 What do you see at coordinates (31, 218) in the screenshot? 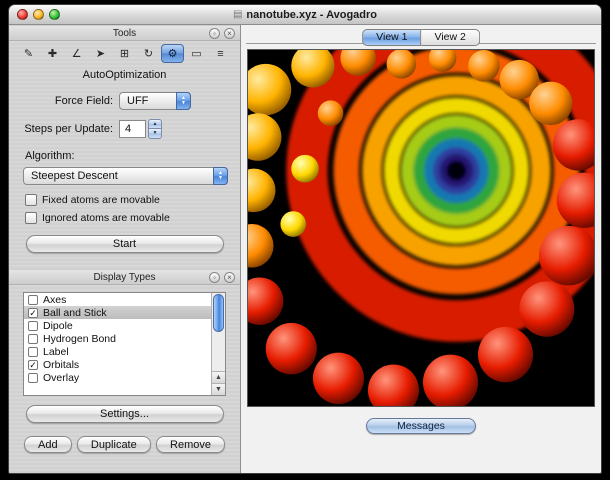
I see `ignored-atoms-checkbox` at bounding box center [31, 218].